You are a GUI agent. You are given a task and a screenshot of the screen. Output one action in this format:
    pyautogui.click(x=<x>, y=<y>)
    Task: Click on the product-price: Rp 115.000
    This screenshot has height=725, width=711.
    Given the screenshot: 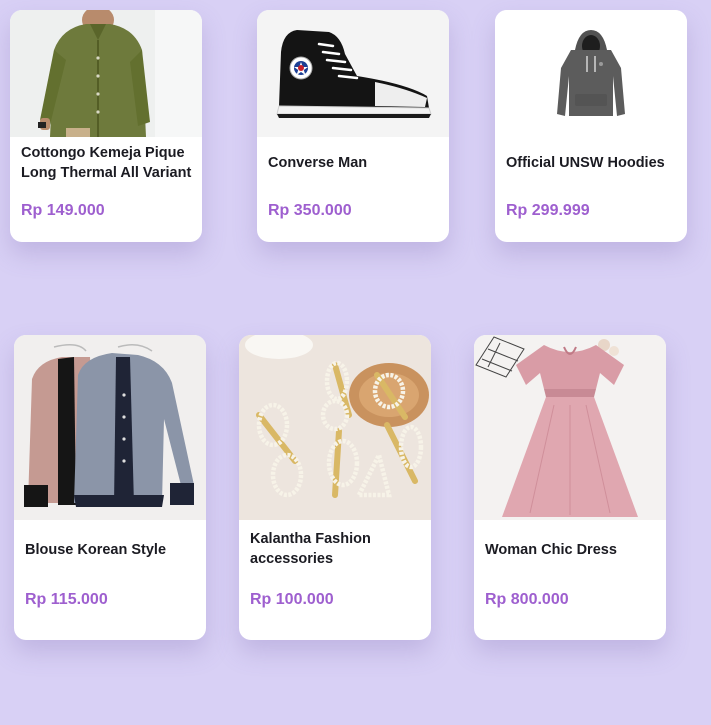 What is the action you would take?
    pyautogui.click(x=66, y=599)
    